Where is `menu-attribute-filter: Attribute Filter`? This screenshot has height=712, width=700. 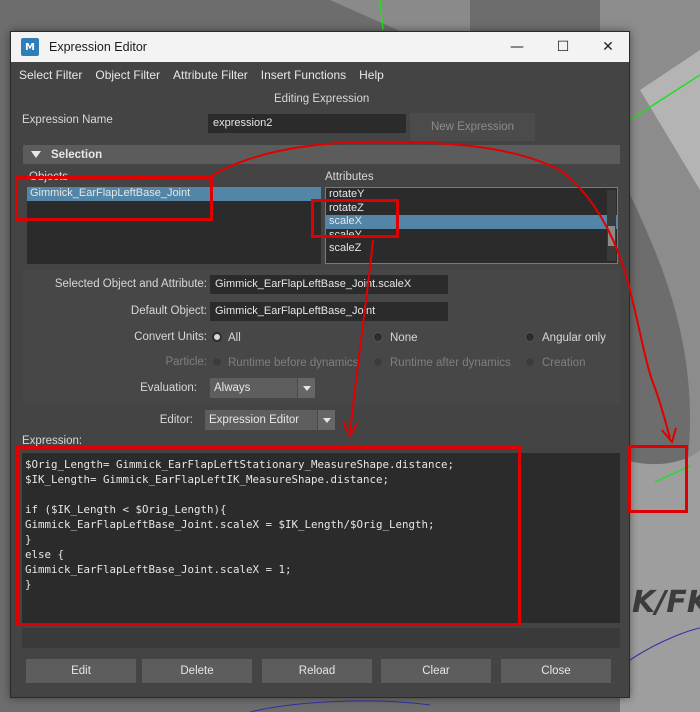 menu-attribute-filter: Attribute Filter is located at coordinates (210, 75).